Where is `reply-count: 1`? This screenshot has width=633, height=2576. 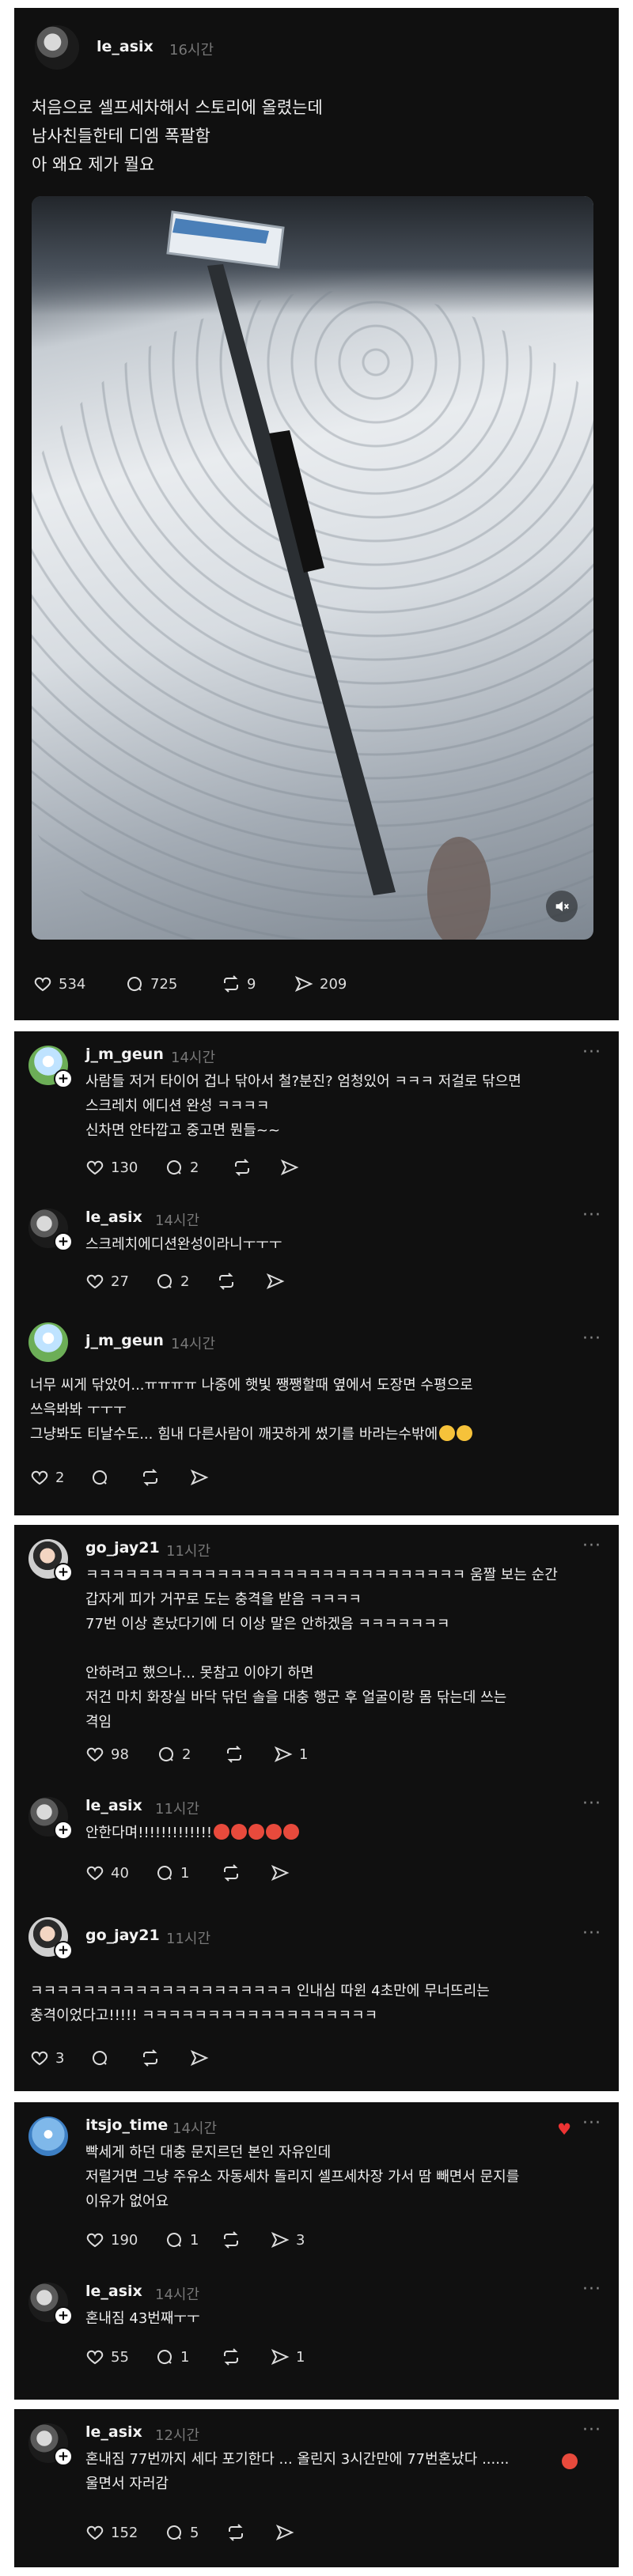 reply-count: 1 is located at coordinates (185, 2357).